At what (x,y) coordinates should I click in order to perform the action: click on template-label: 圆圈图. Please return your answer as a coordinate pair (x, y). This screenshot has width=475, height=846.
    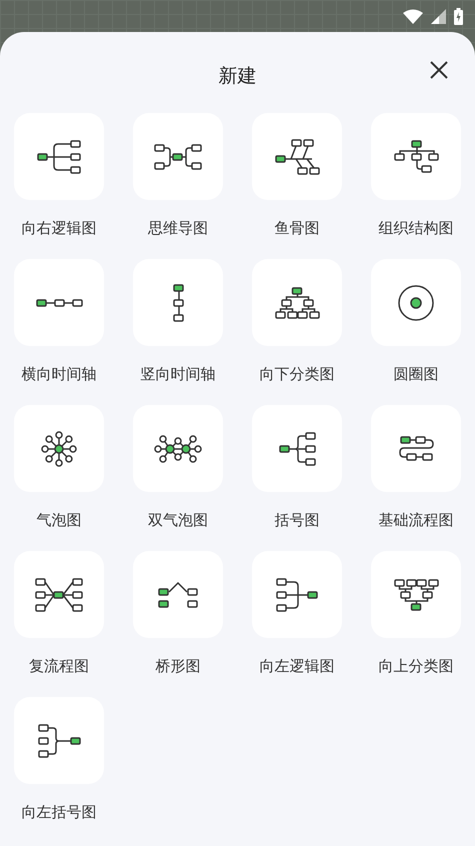
    Looking at the image, I should click on (416, 374).